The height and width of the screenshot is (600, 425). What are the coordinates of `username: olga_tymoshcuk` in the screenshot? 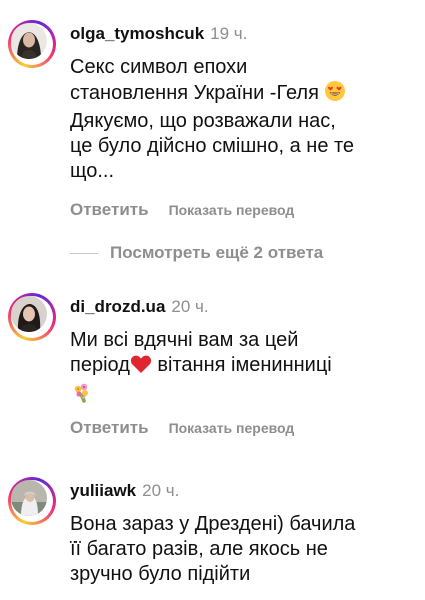 It's located at (137, 33).